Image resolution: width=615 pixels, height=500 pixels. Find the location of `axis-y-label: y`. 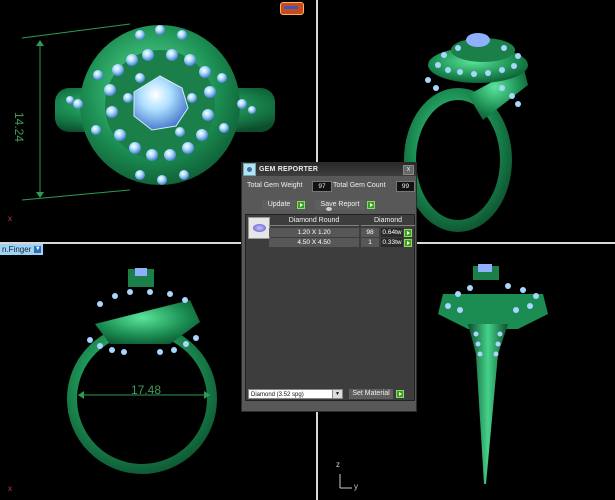

axis-y-label: y is located at coordinates (356, 486).